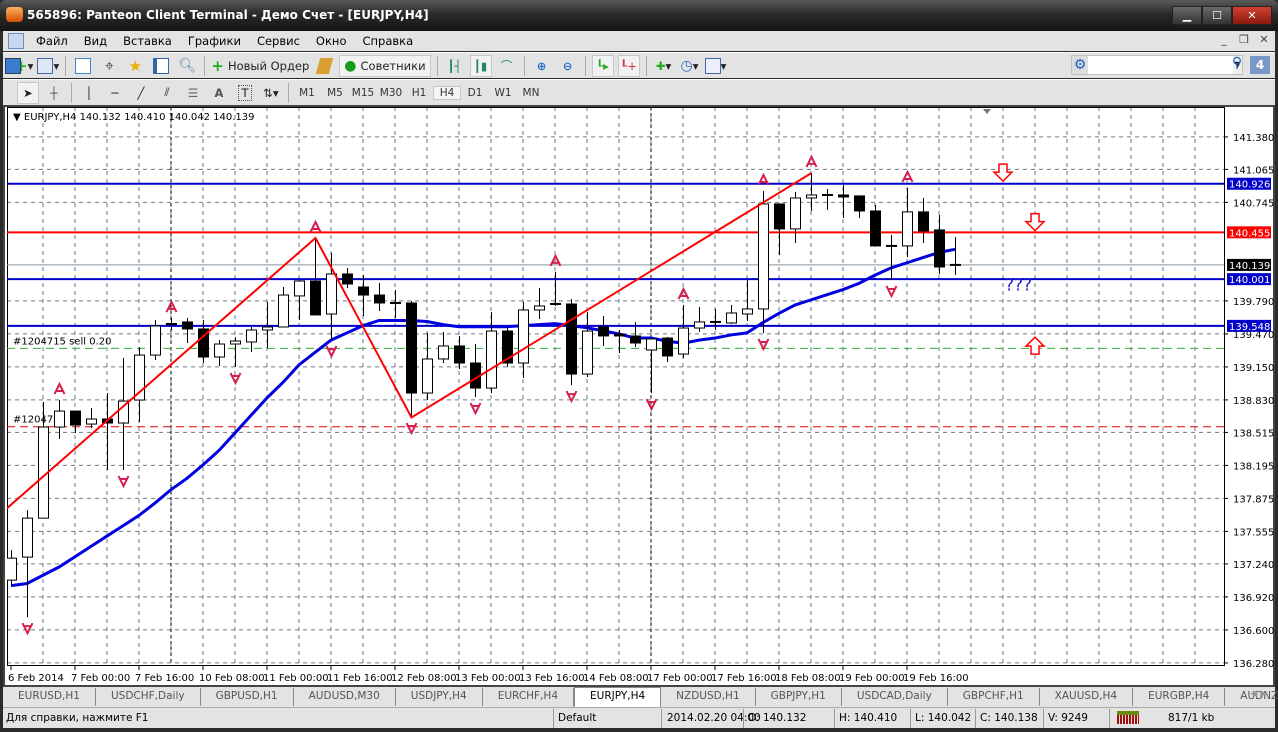 The width and height of the screenshot is (1278, 732). What do you see at coordinates (52, 41) in the screenshot?
I see `menu-file: Файл` at bounding box center [52, 41].